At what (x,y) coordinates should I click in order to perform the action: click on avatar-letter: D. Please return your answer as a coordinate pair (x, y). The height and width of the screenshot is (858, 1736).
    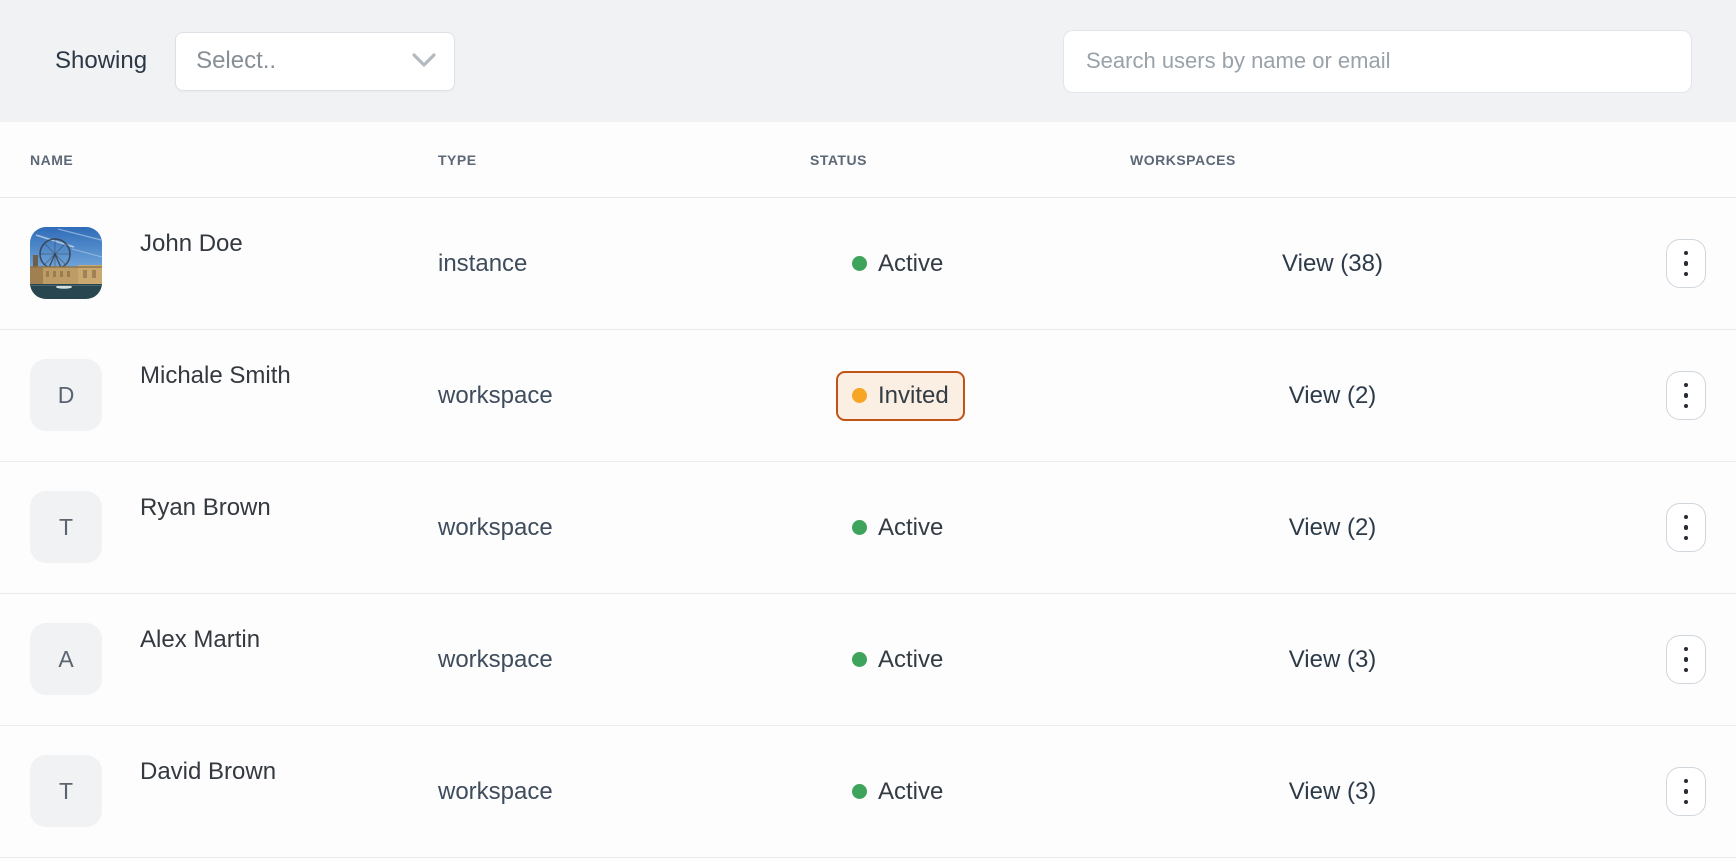
    Looking at the image, I should click on (66, 394).